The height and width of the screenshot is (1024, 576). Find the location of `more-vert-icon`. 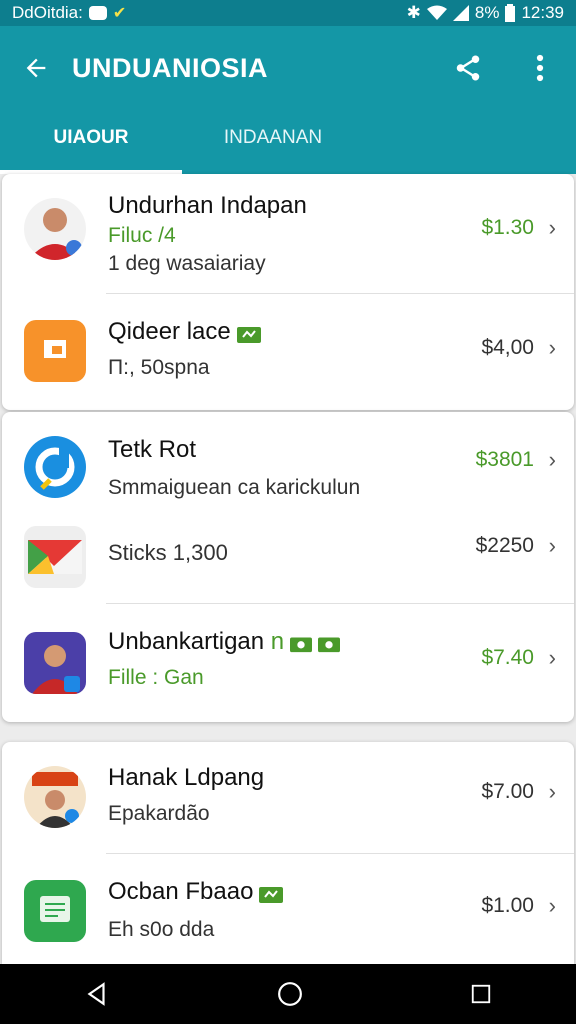

more-vert-icon is located at coordinates (540, 68).